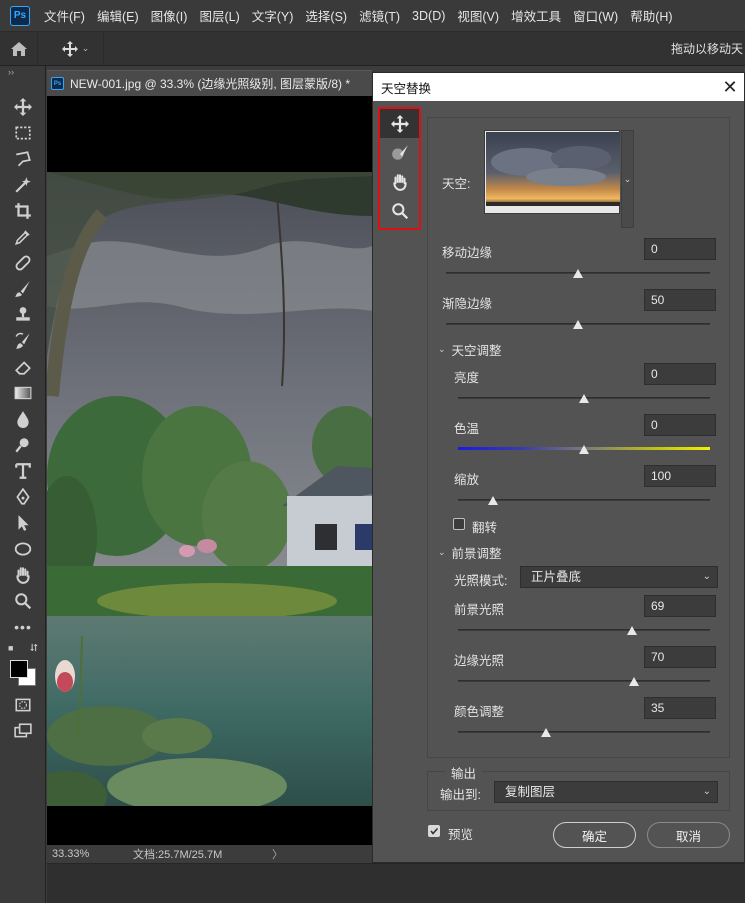 Image resolution: width=745 pixels, height=903 pixels. What do you see at coordinates (470, 552) in the screenshot?
I see `foreground-adjust-header: ⌄ 前景调整` at bounding box center [470, 552].